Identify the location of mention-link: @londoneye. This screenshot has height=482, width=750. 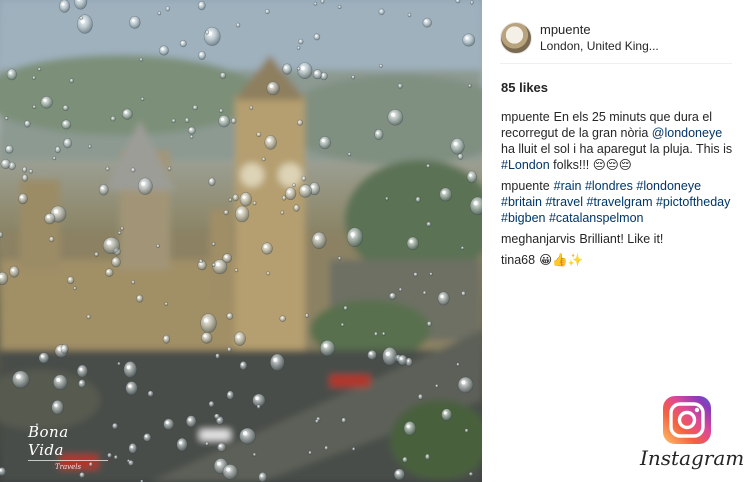
(687, 133).